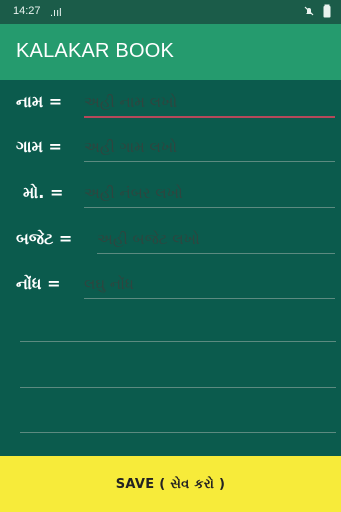 This screenshot has width=341, height=512. Describe the element at coordinates (317, 12) in the screenshot. I see `status-icons` at that location.